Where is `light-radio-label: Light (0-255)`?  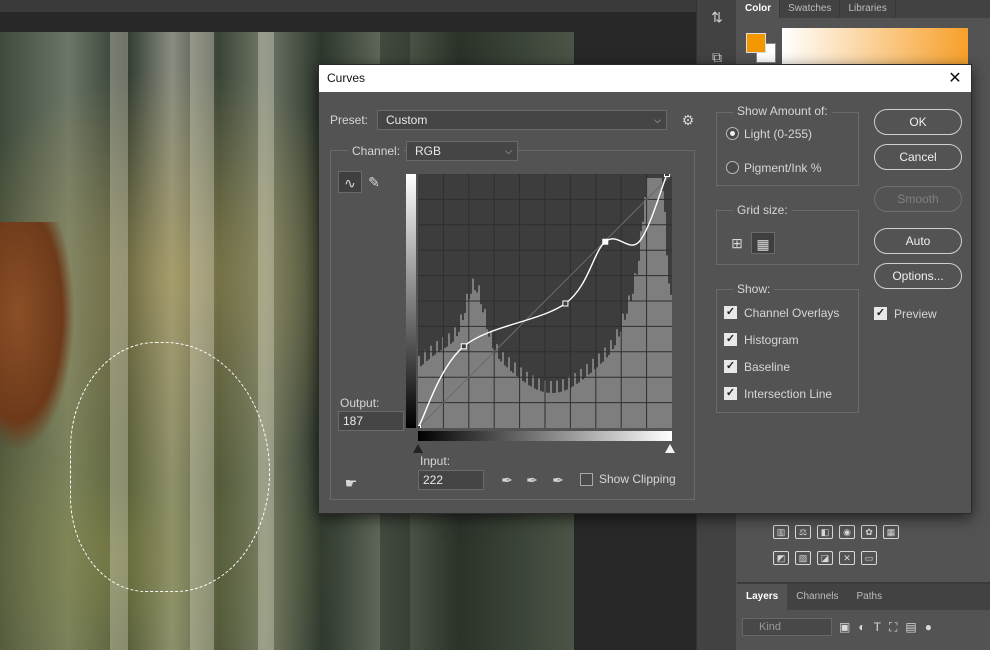
light-radio-label: Light (0-255) is located at coordinates (778, 134).